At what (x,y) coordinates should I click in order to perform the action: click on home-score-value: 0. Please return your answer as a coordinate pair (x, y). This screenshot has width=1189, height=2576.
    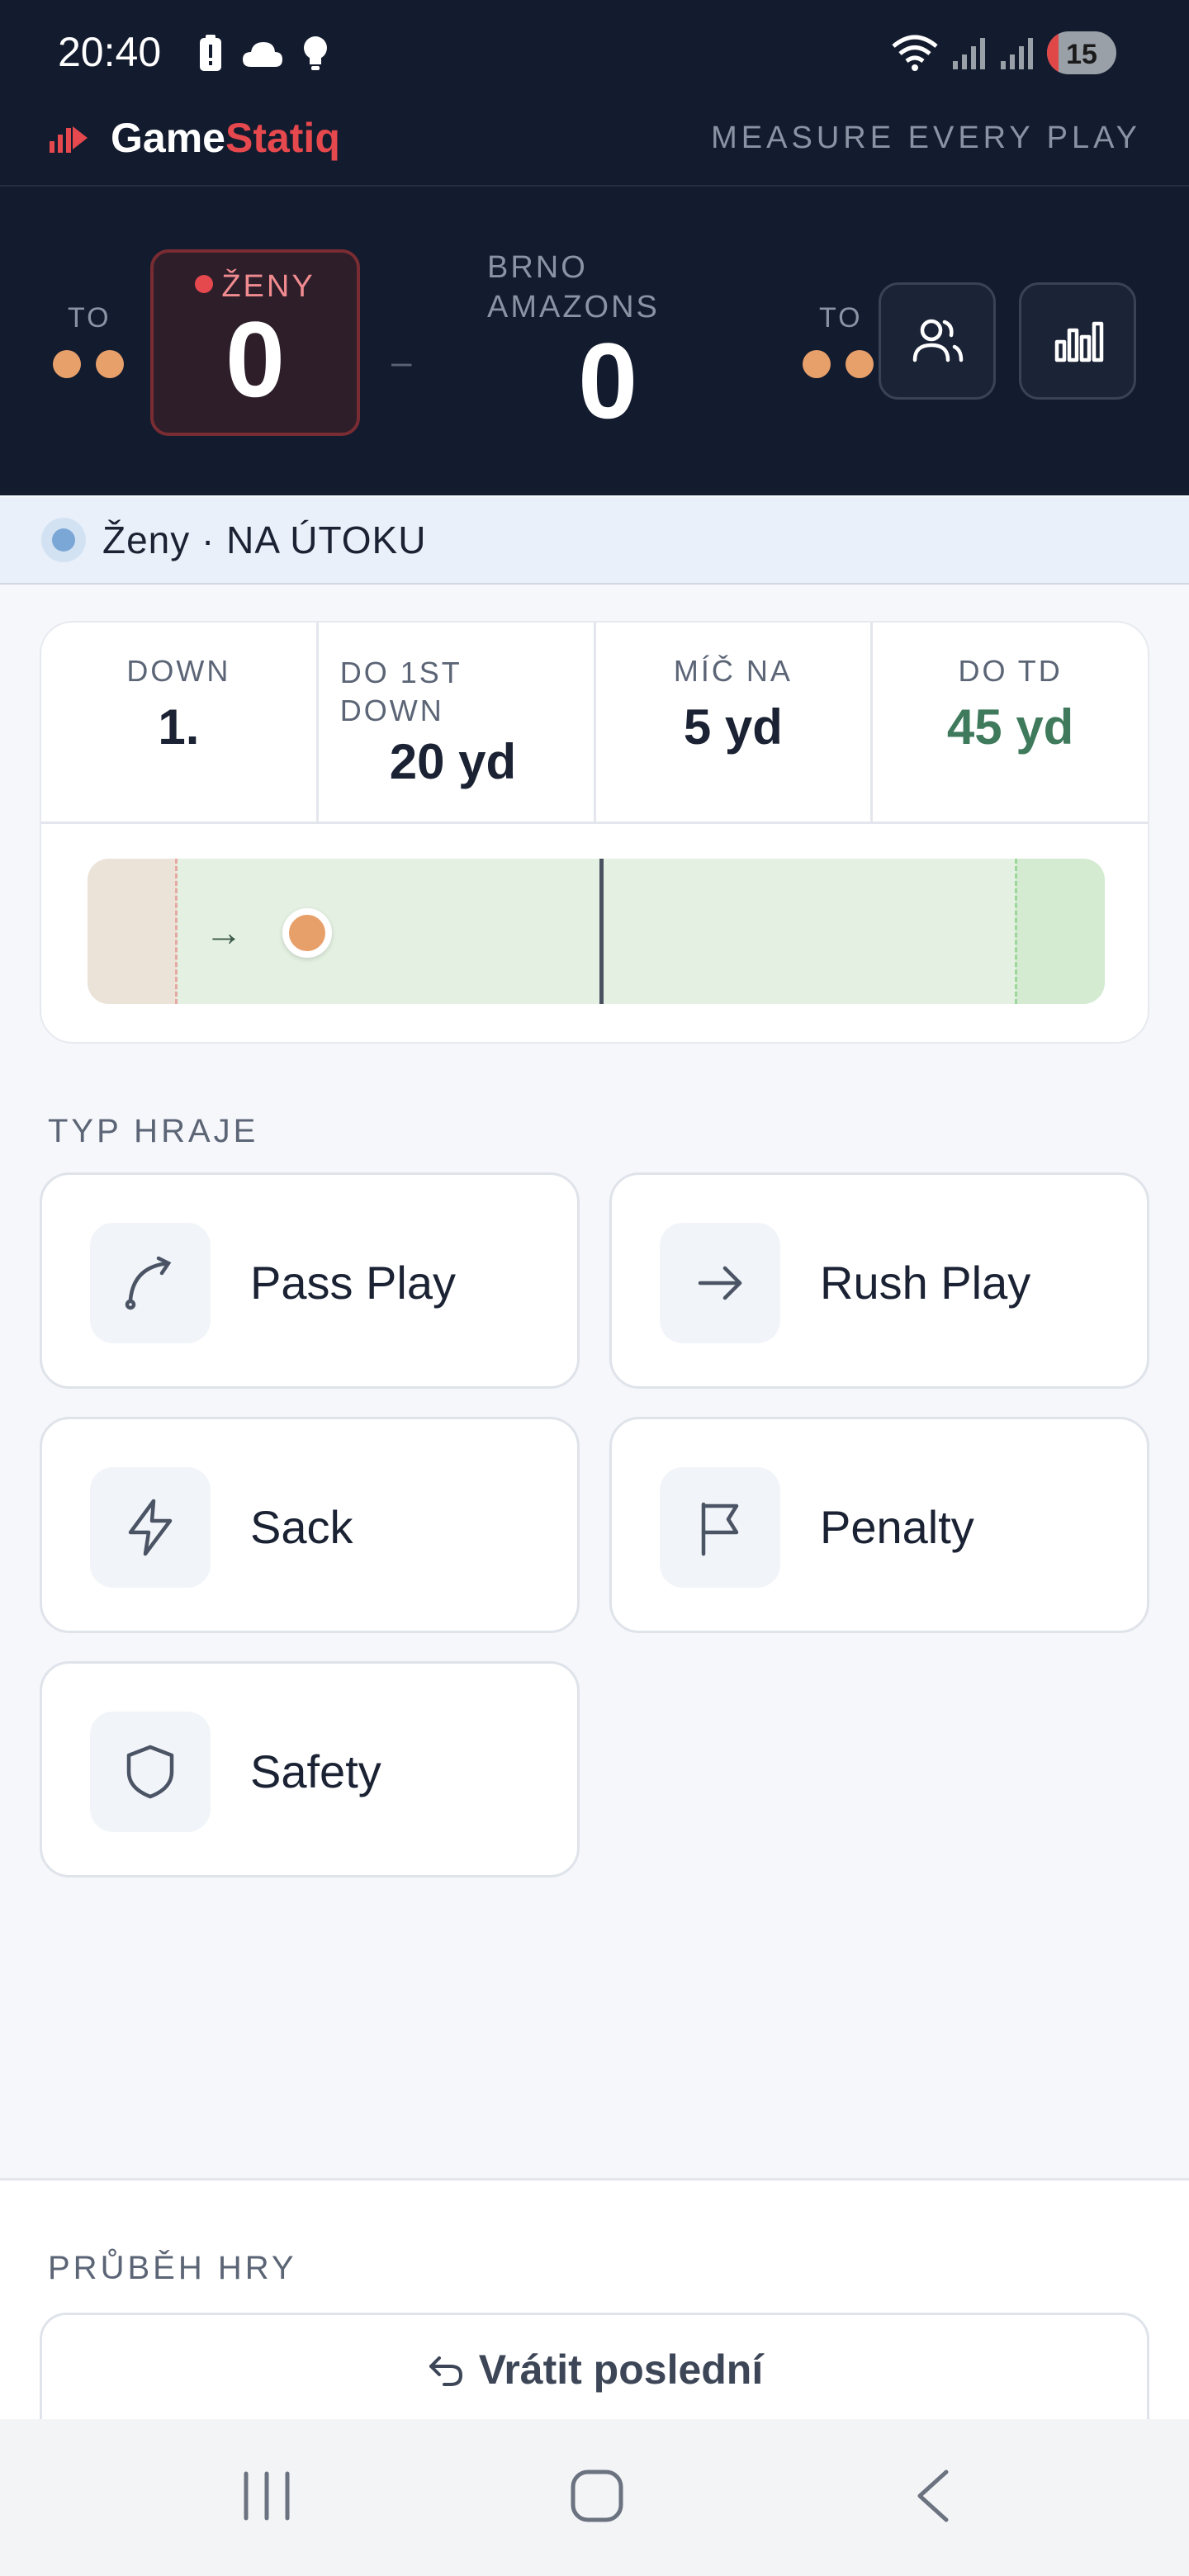
    Looking at the image, I should click on (255, 359).